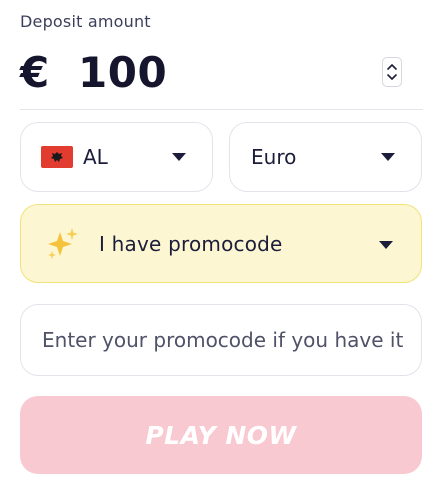 The image size is (437, 500). I want to click on albania-flag-icon, so click(57, 157).